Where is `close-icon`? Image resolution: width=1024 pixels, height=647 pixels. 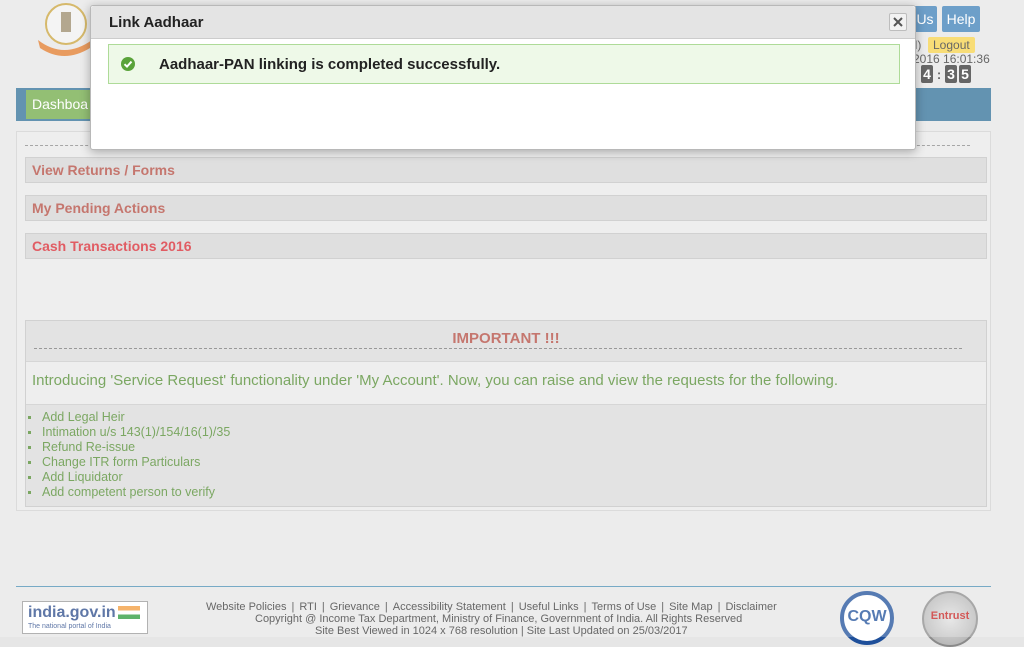 close-icon is located at coordinates (898, 22).